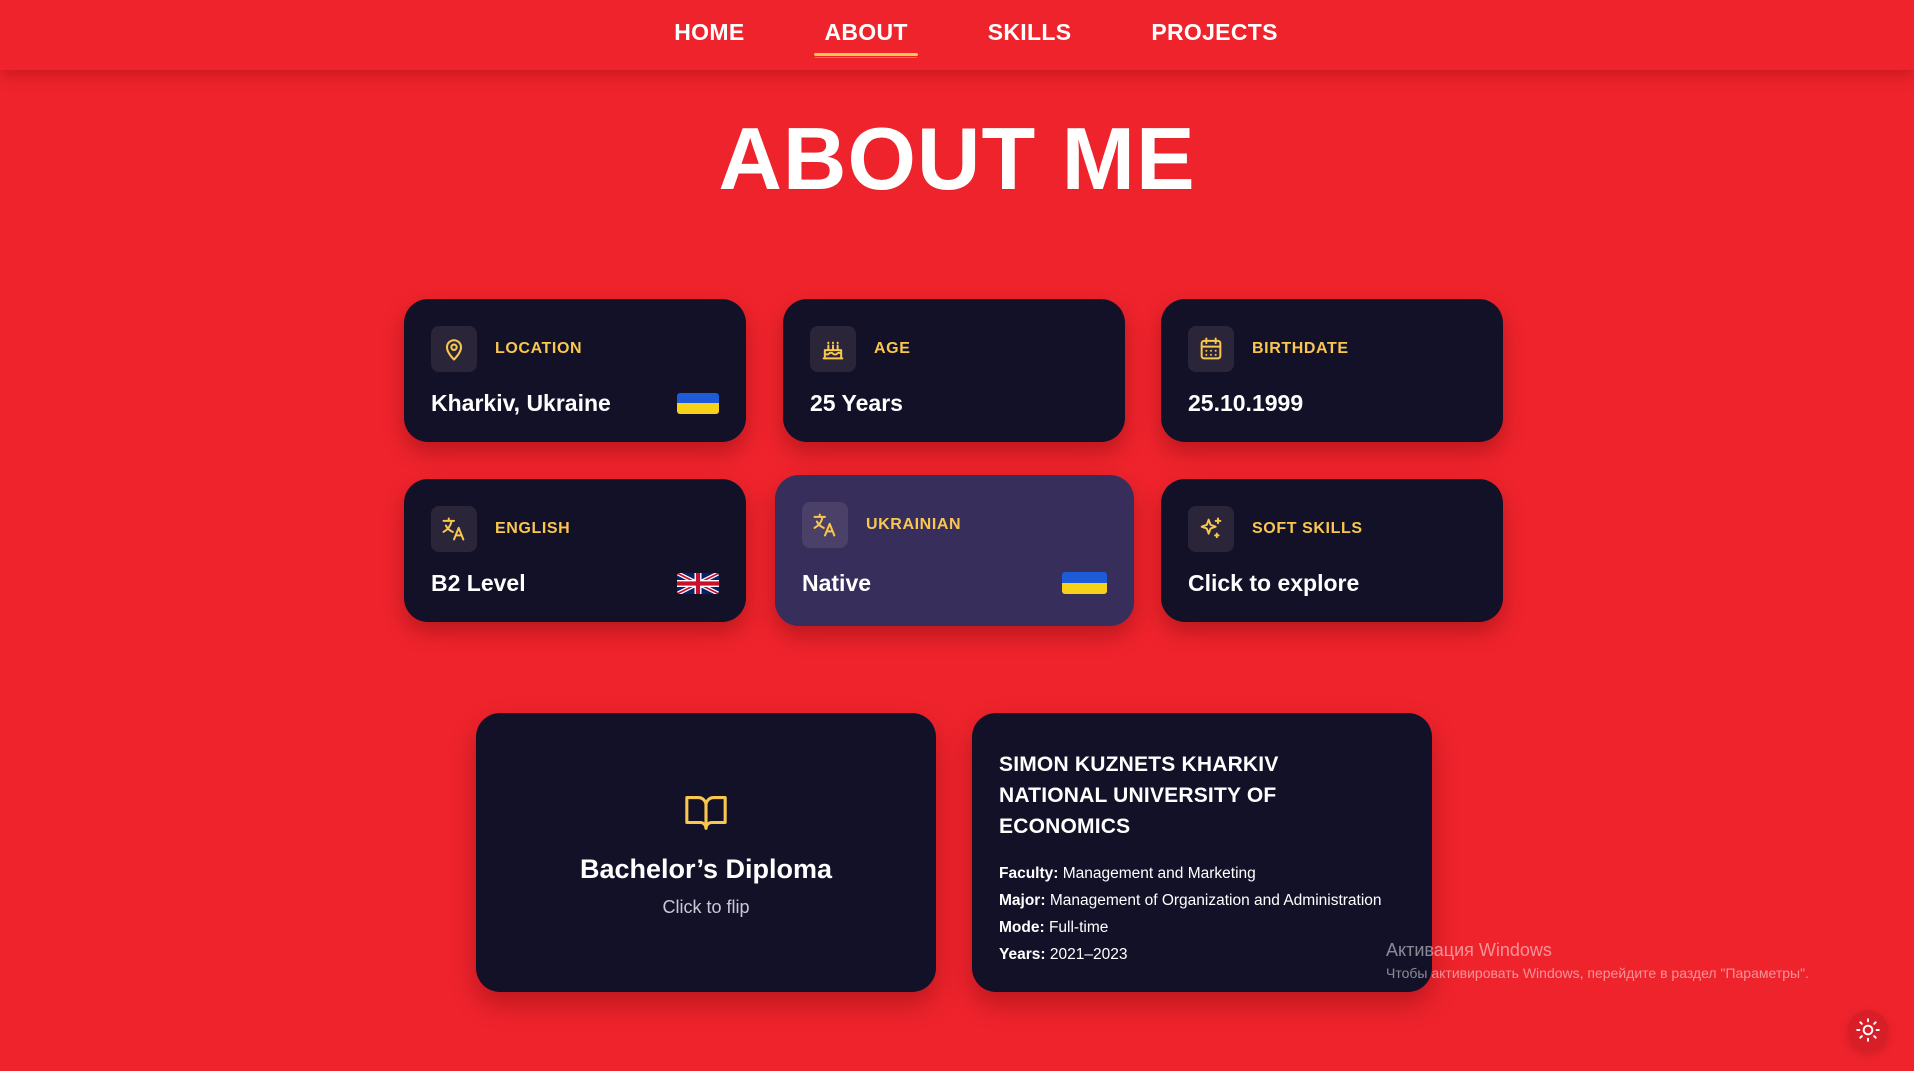 Image resolution: width=1914 pixels, height=1071 pixels. What do you see at coordinates (954, 370) in the screenshot?
I see `age-card: AGE 25 Years` at bounding box center [954, 370].